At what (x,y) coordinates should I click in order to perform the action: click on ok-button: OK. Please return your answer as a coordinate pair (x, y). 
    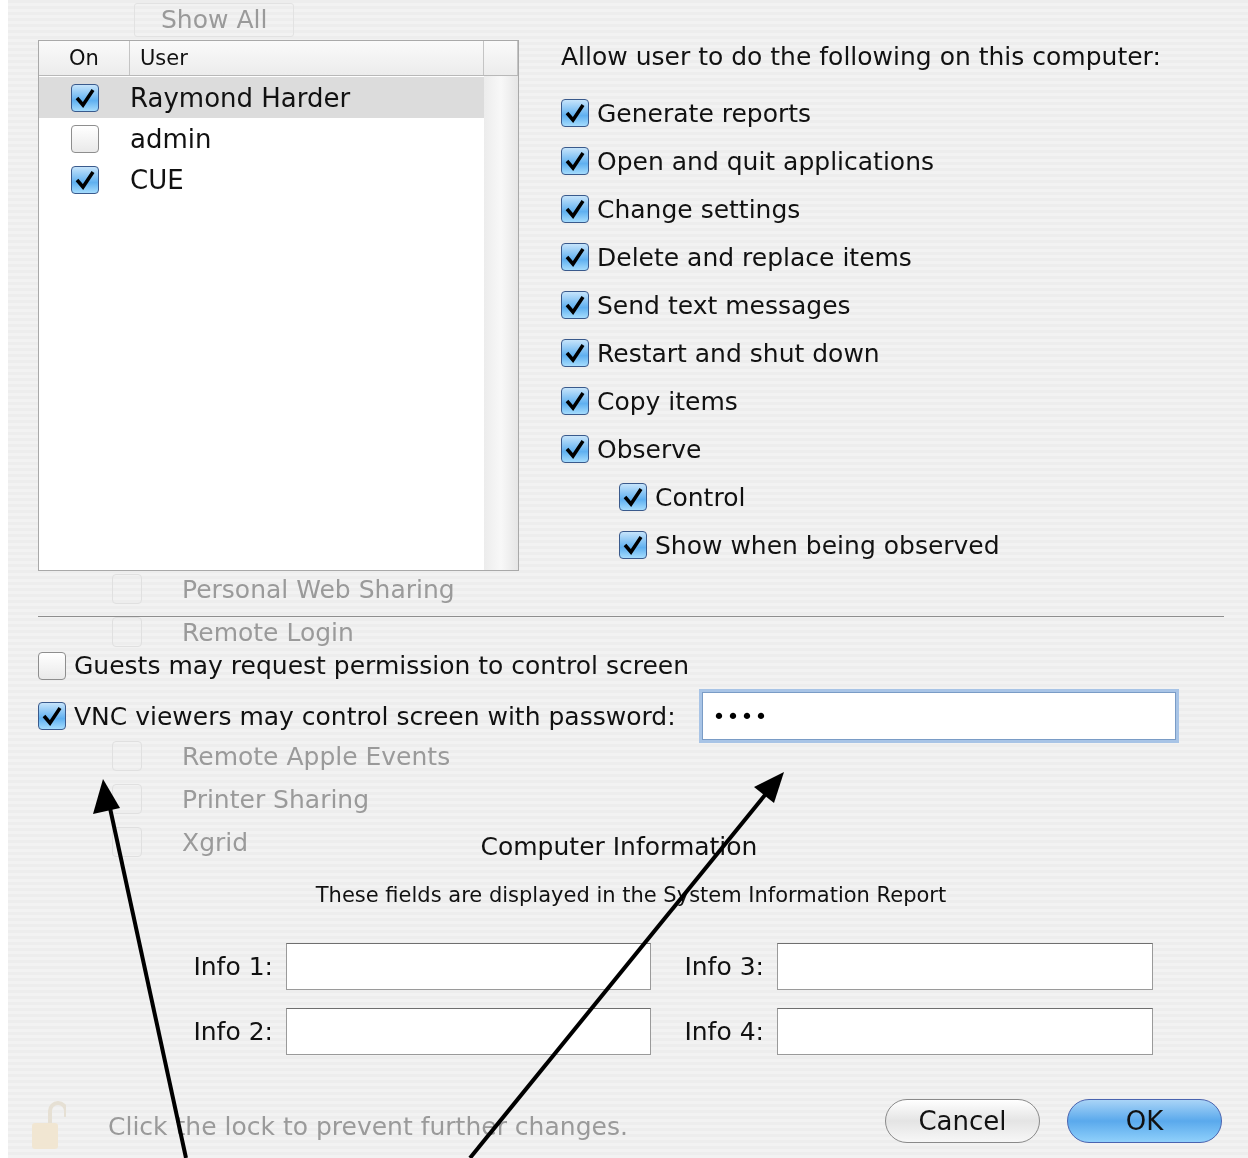
    Looking at the image, I should click on (1144, 1121).